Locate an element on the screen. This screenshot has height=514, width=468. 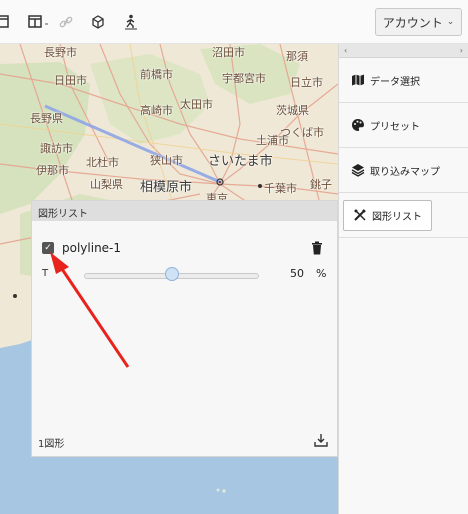
map-label: 諏訪市 is located at coordinates (56, 148).